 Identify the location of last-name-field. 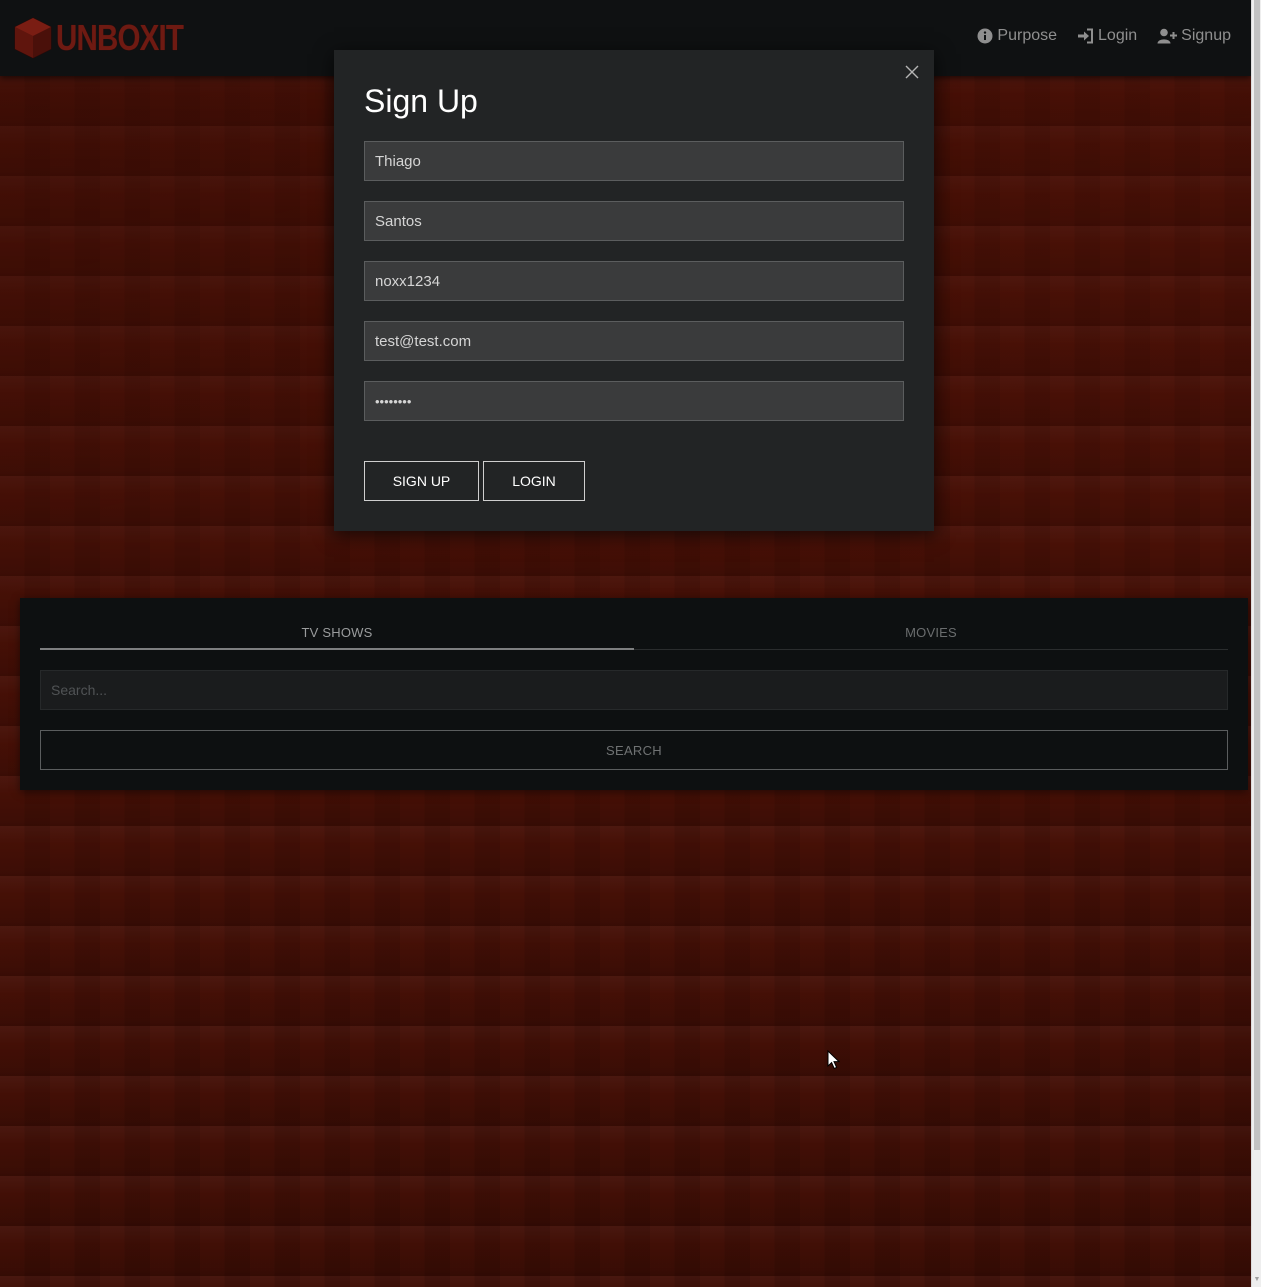
(634, 221).